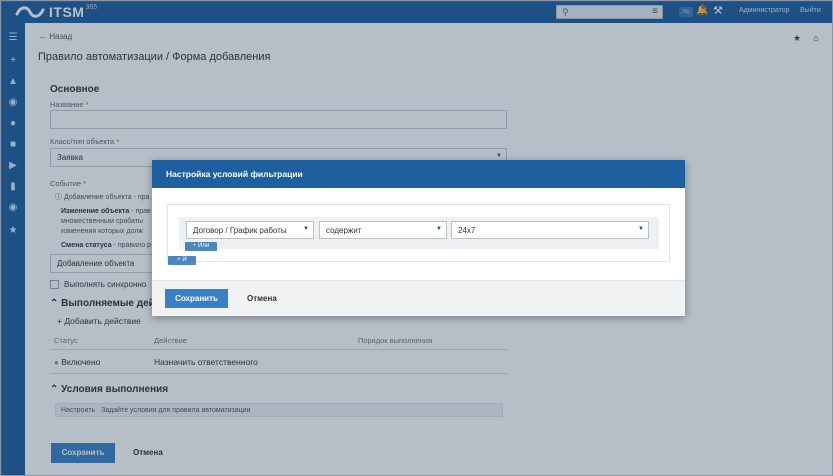  I want to click on condition-operator-value: содержит, so click(344, 230).